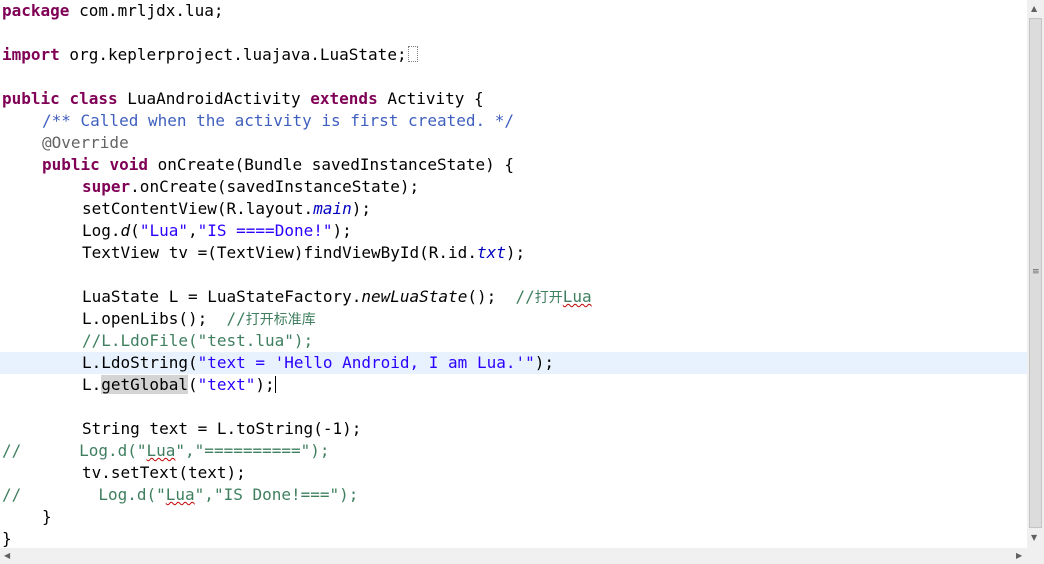 The width and height of the screenshot is (1044, 564). I want to click on code-token: super, so click(106, 186).